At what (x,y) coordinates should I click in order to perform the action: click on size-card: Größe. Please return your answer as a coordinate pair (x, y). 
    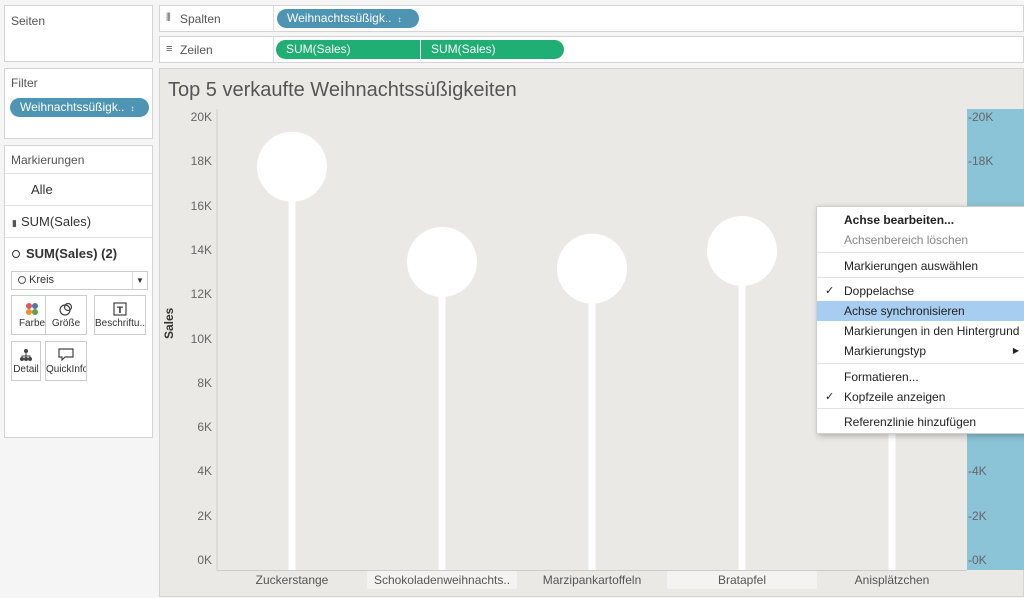
    Looking at the image, I should click on (66, 315).